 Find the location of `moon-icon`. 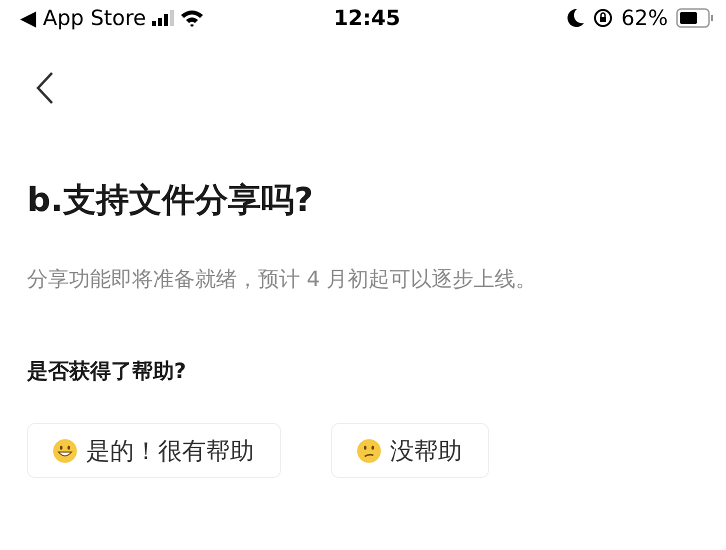

moon-icon is located at coordinates (576, 18).